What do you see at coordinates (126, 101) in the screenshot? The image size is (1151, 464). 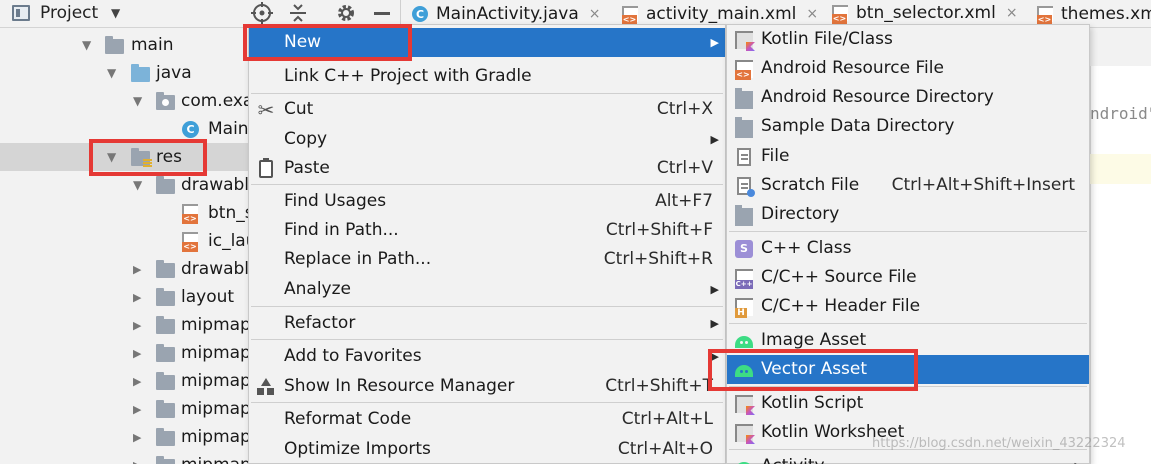 I see `tree-item-package: com.exa` at bounding box center [126, 101].